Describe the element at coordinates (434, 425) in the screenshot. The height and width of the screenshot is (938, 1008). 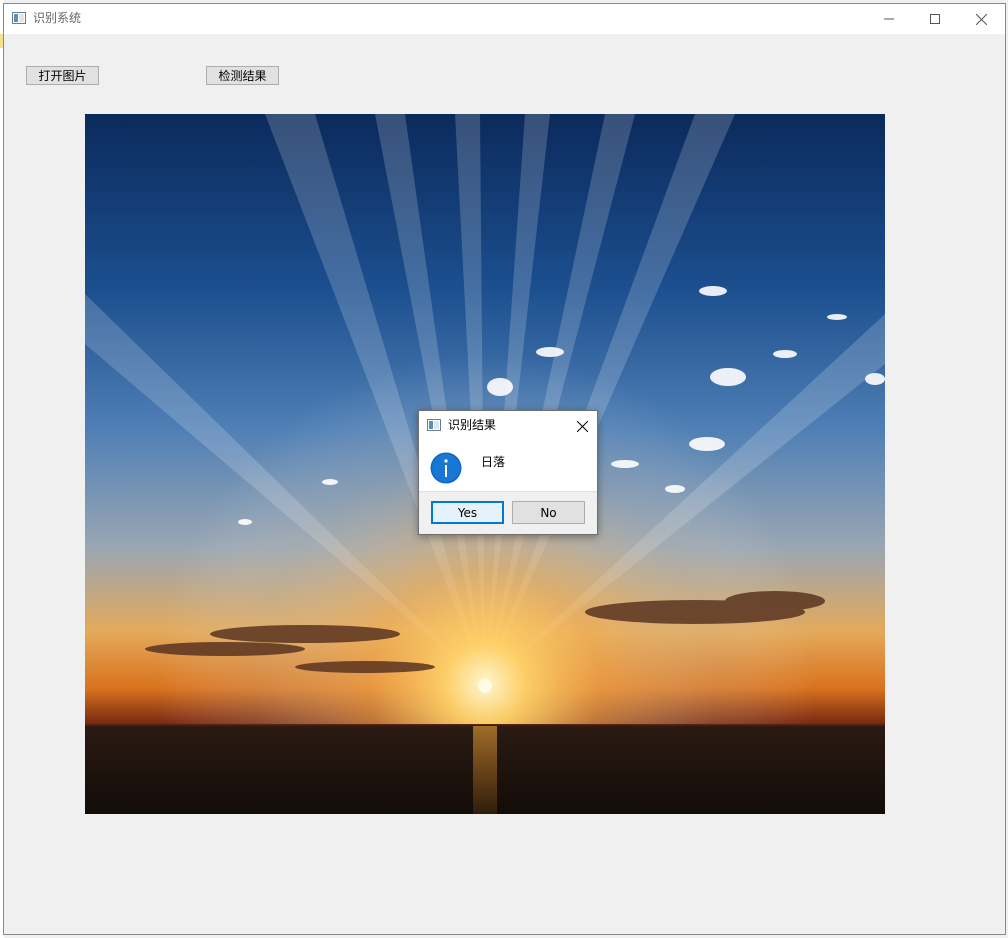
I see `dialog-window-icon` at that location.